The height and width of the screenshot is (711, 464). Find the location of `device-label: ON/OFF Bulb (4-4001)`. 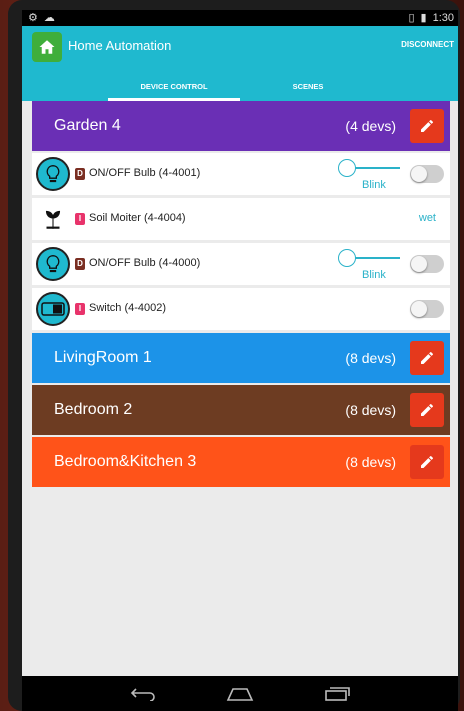

device-label: ON/OFF Bulb (4-4001) is located at coordinates (145, 173).